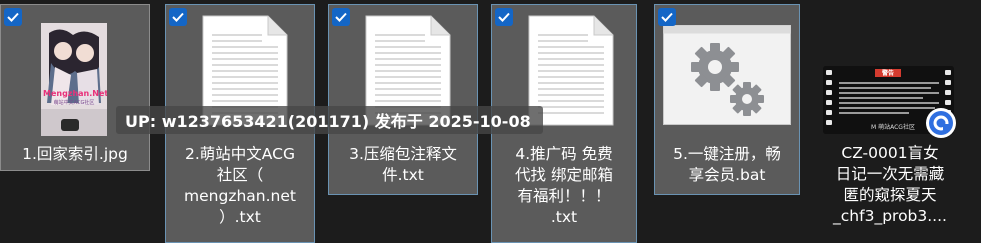 The width and height of the screenshot is (981, 243). I want to click on file-item-1: Mengzhan.Net 萌站中文ACG社区 1.回家索引.jpg, so click(75, 87).